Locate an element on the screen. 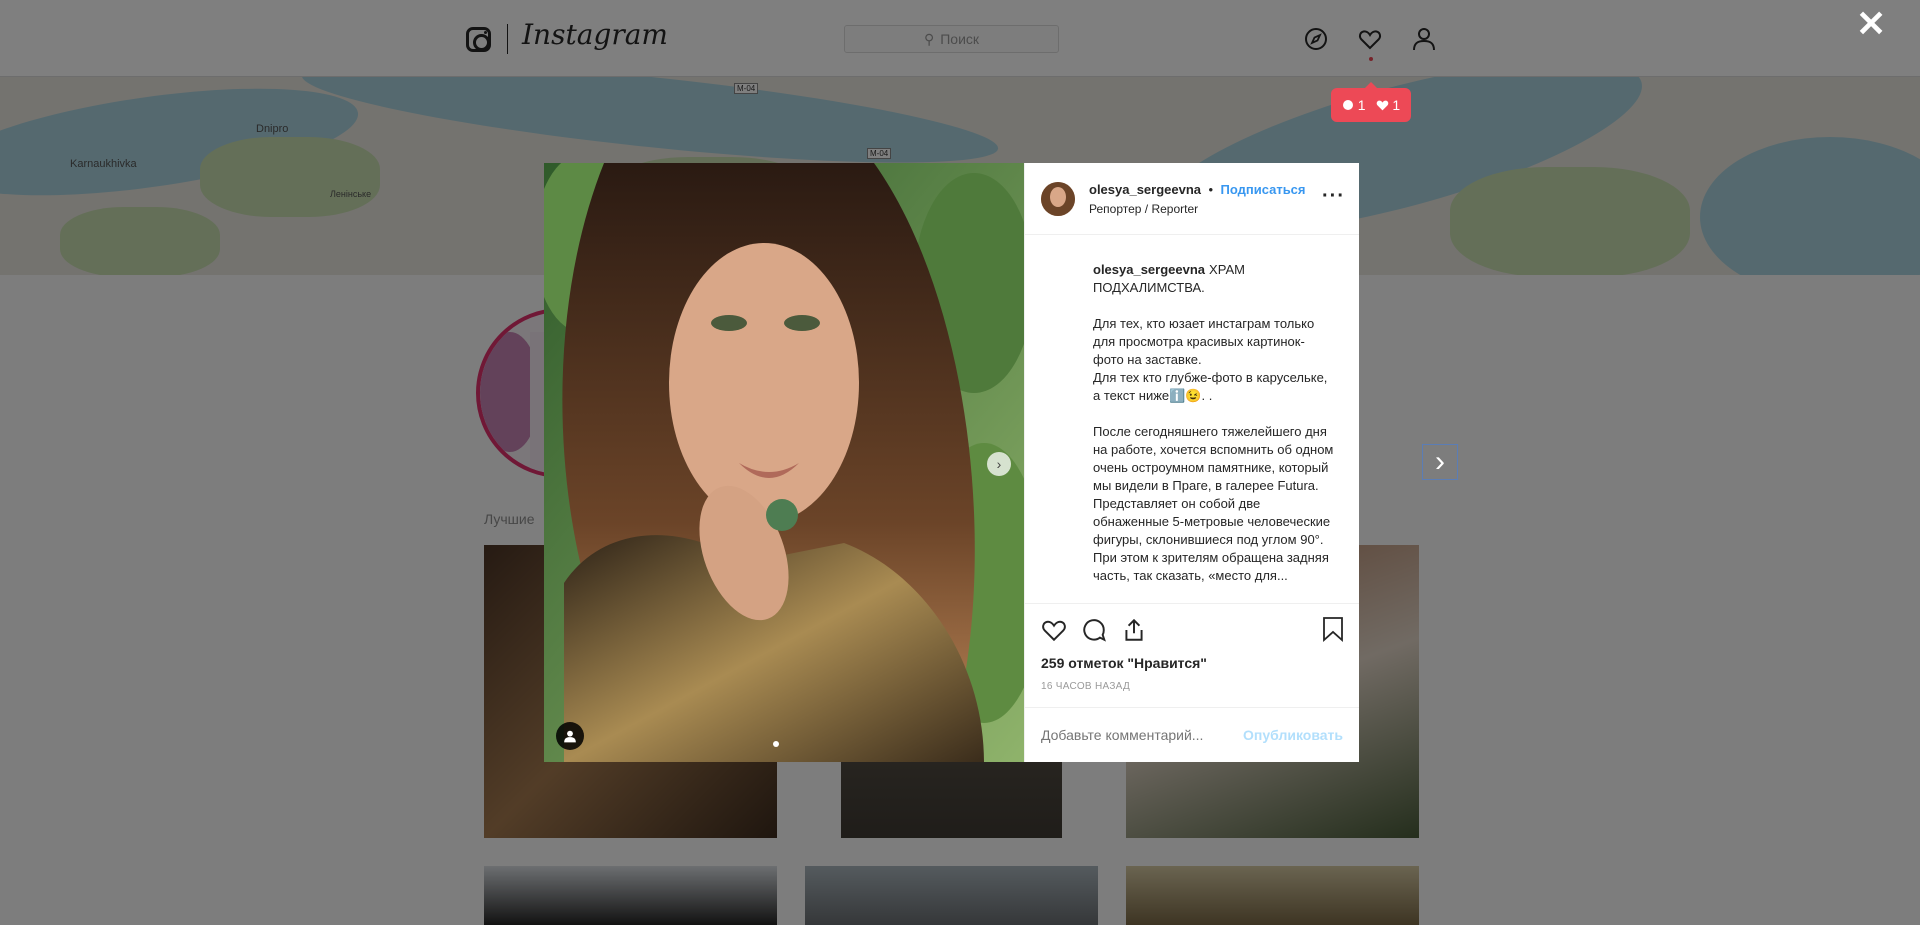  like-count-value: 1 is located at coordinates (1396, 105).